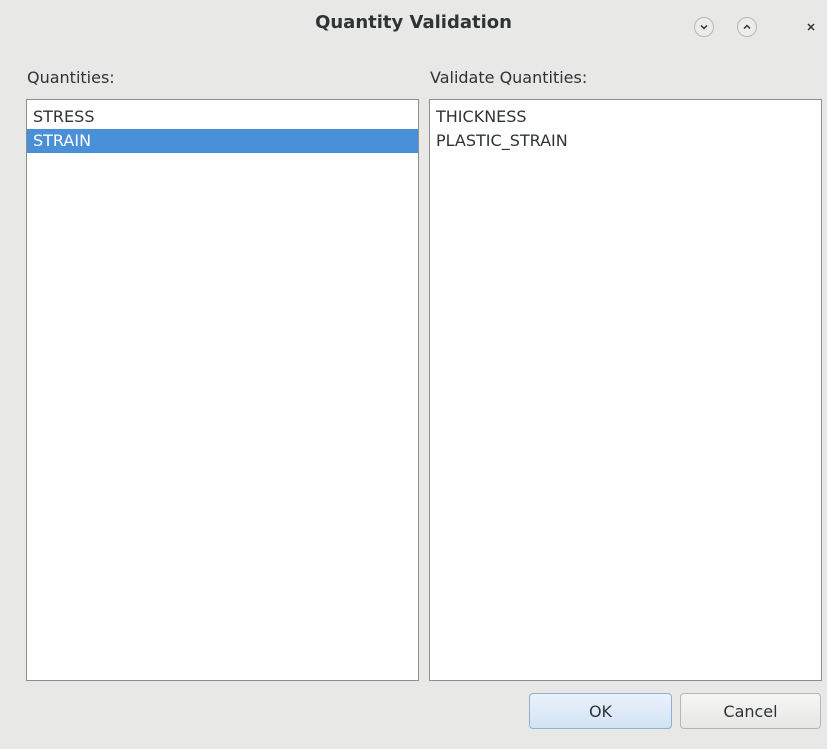  What do you see at coordinates (750, 711) in the screenshot?
I see `cancel-button: Cancel` at bounding box center [750, 711].